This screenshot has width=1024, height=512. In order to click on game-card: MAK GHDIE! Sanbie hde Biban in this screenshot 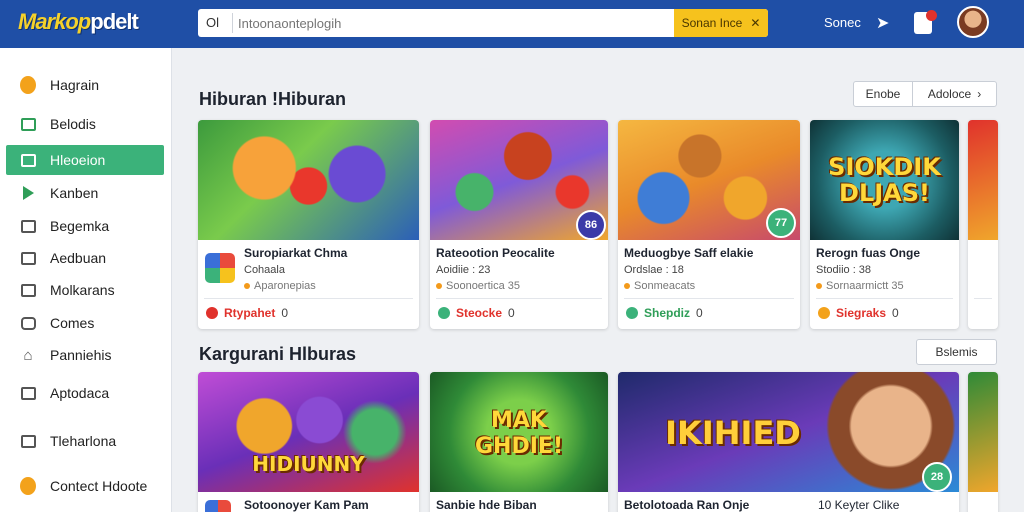, I will do `click(519, 442)`.